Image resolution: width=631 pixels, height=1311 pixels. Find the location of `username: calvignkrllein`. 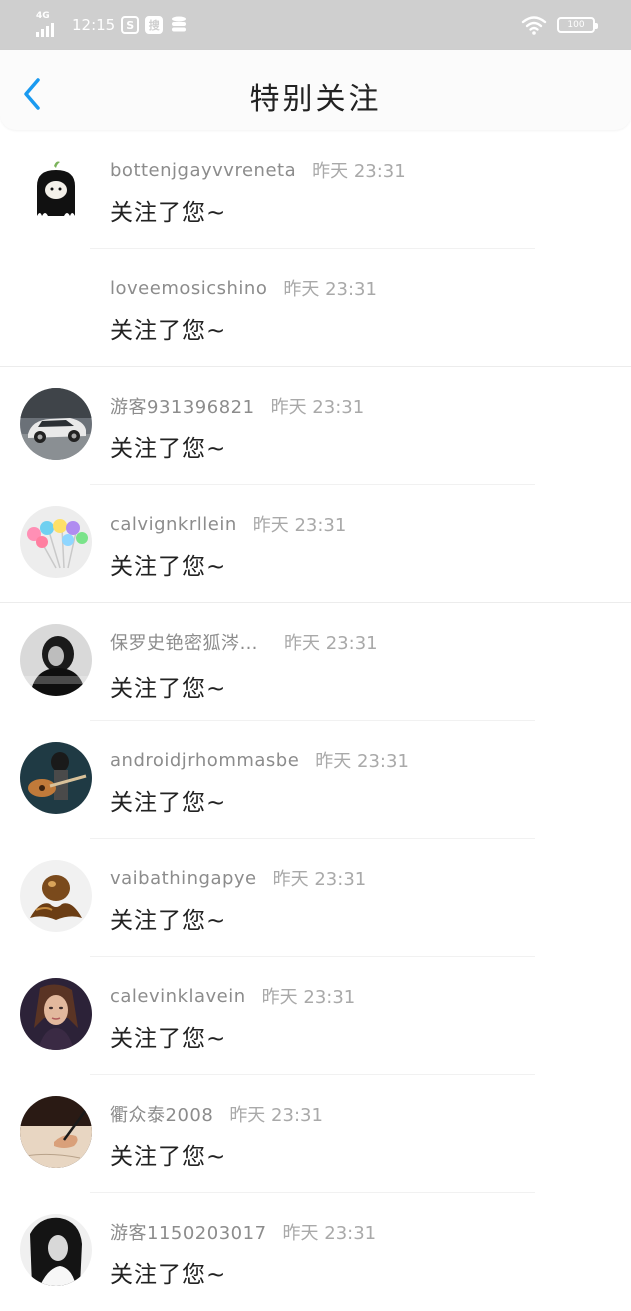

username: calvignkrllein is located at coordinates (173, 524).